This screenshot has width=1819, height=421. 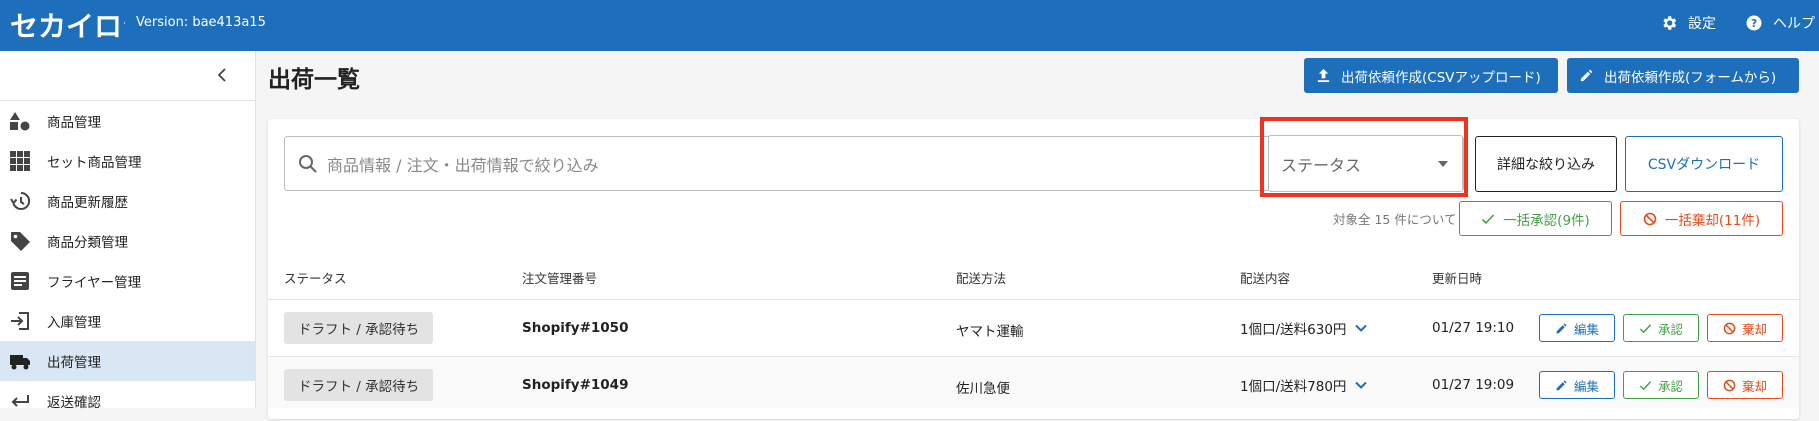 I want to click on column-header-content: 配送内容, so click(x=1265, y=278).